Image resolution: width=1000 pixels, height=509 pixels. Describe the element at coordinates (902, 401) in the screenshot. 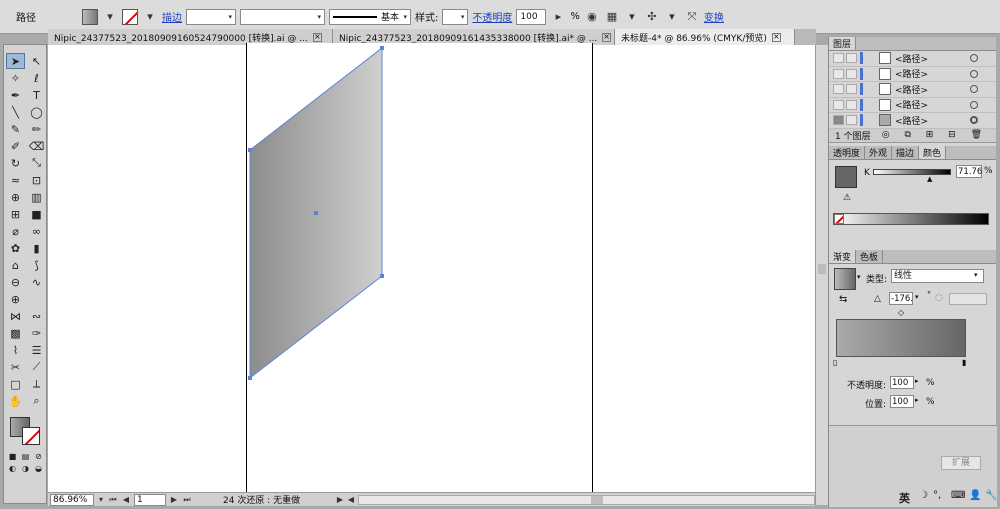

I see `stop-location-field: 100` at that location.